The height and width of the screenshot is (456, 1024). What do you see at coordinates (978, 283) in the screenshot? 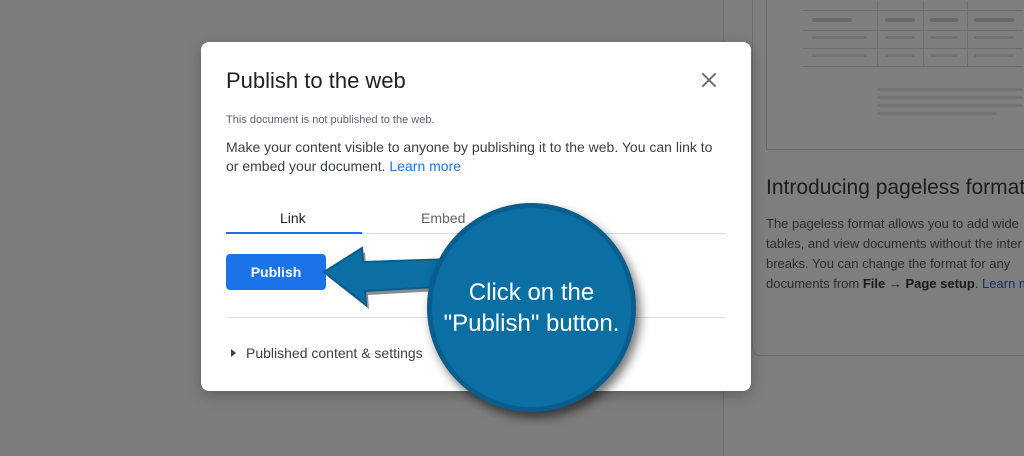
I see `feature-line-mid: .` at bounding box center [978, 283].